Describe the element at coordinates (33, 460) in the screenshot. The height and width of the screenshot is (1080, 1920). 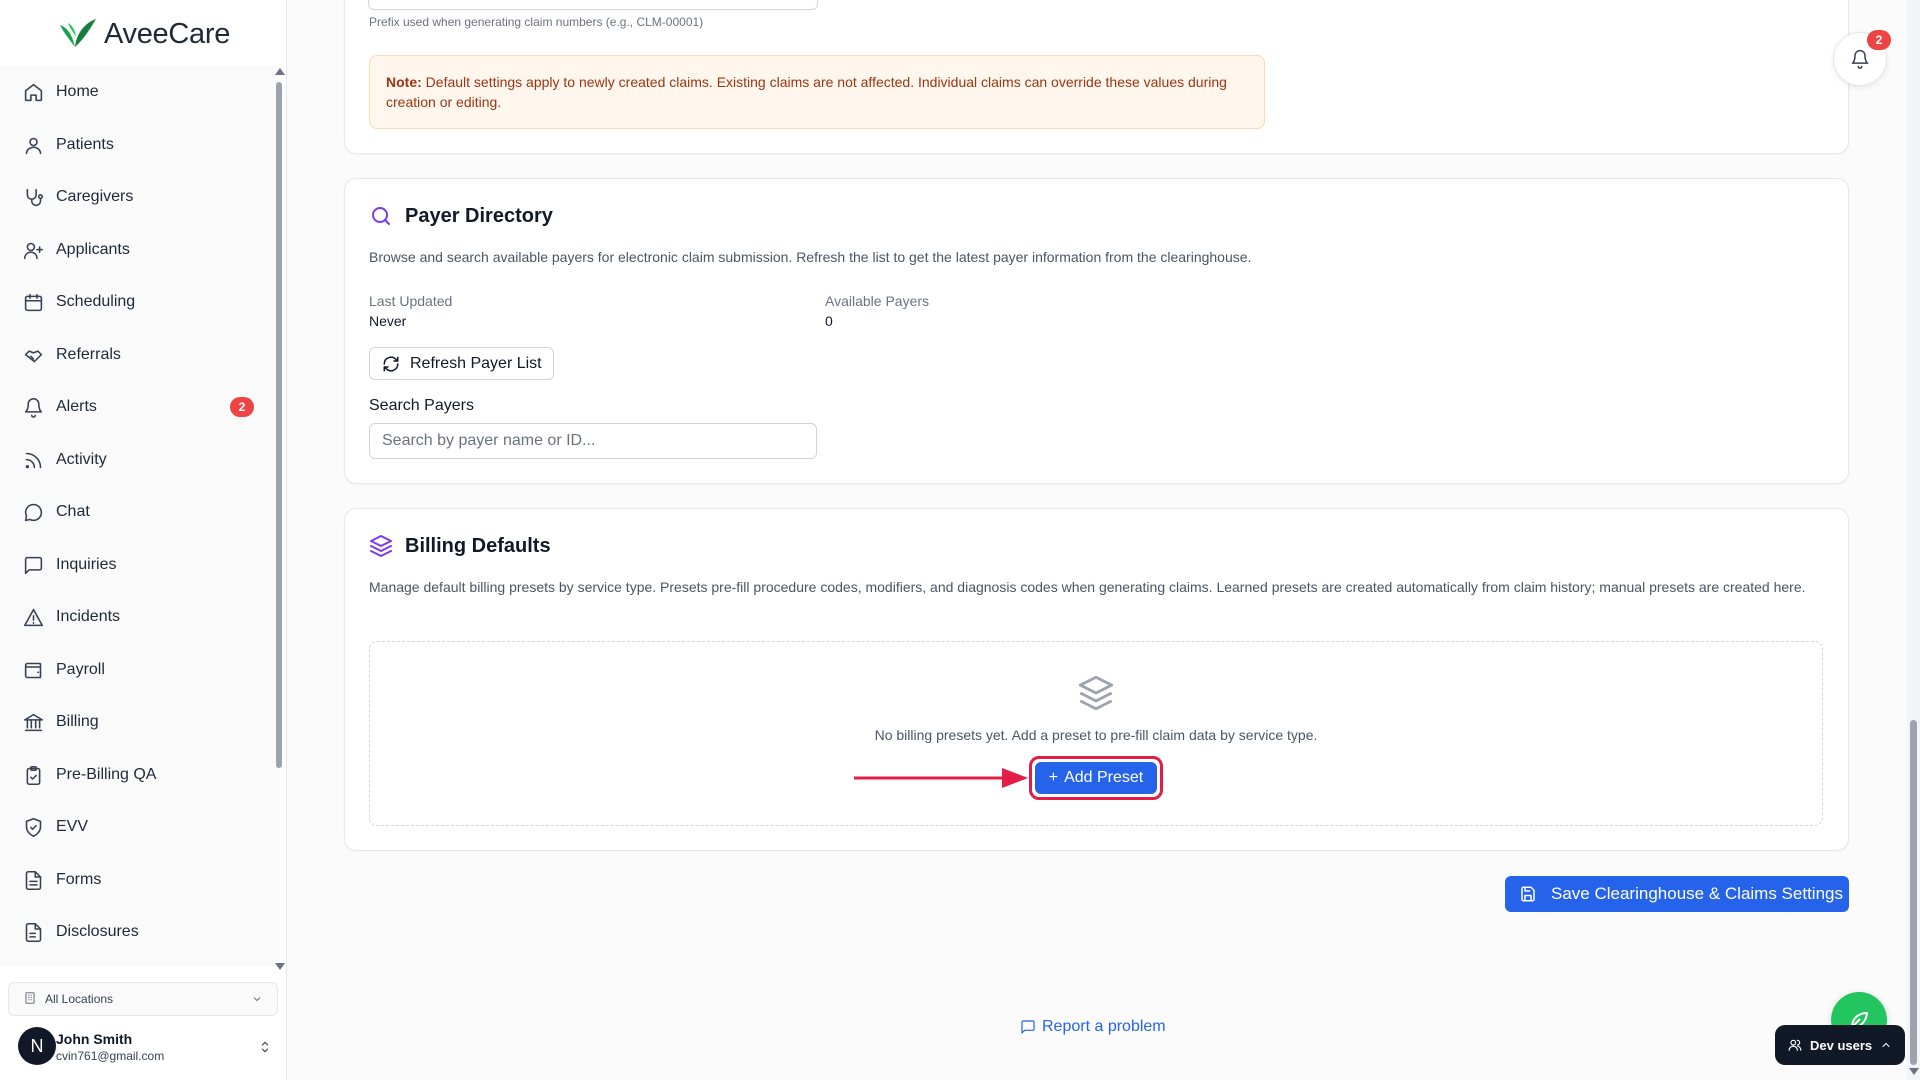
I see `rss-icon` at that location.